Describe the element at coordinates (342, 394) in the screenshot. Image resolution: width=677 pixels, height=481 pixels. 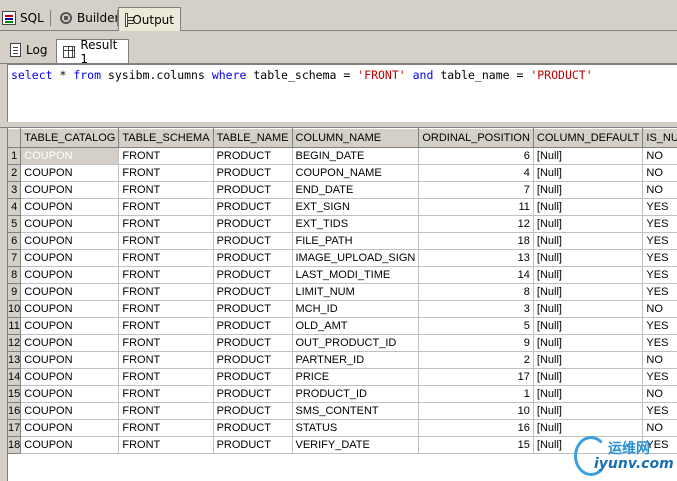
I see `table-row: 15 COUPON FRONT PRODUCT PRODUCT_ID 1 [Null] NO` at that location.